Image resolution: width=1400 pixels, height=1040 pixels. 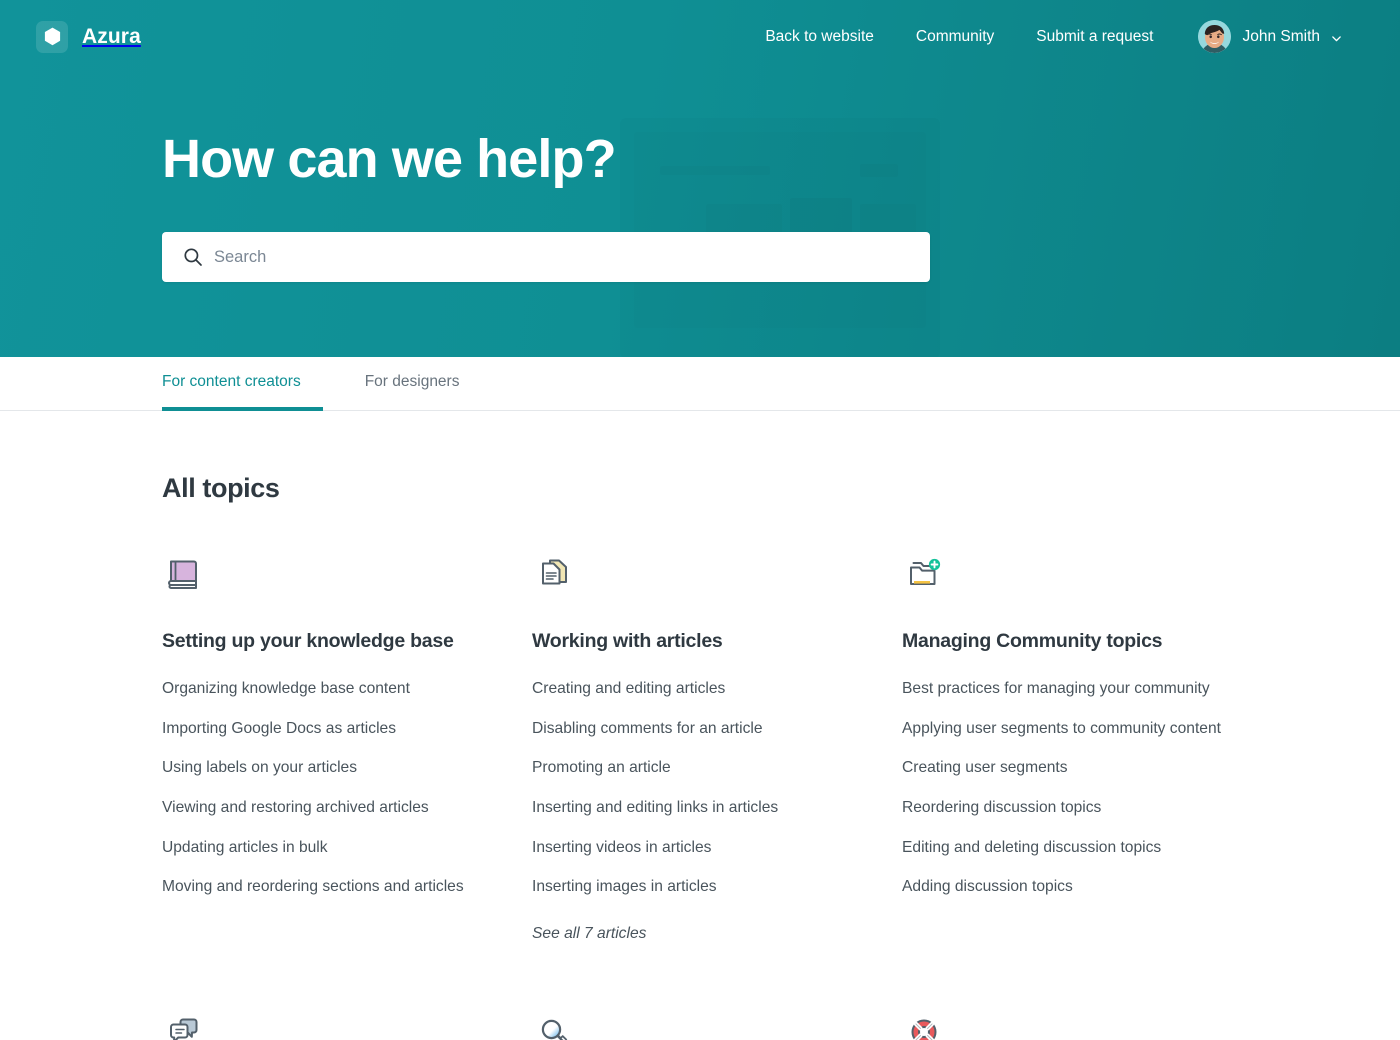 I want to click on user-menu: John Smith, so click(x=1260, y=36).